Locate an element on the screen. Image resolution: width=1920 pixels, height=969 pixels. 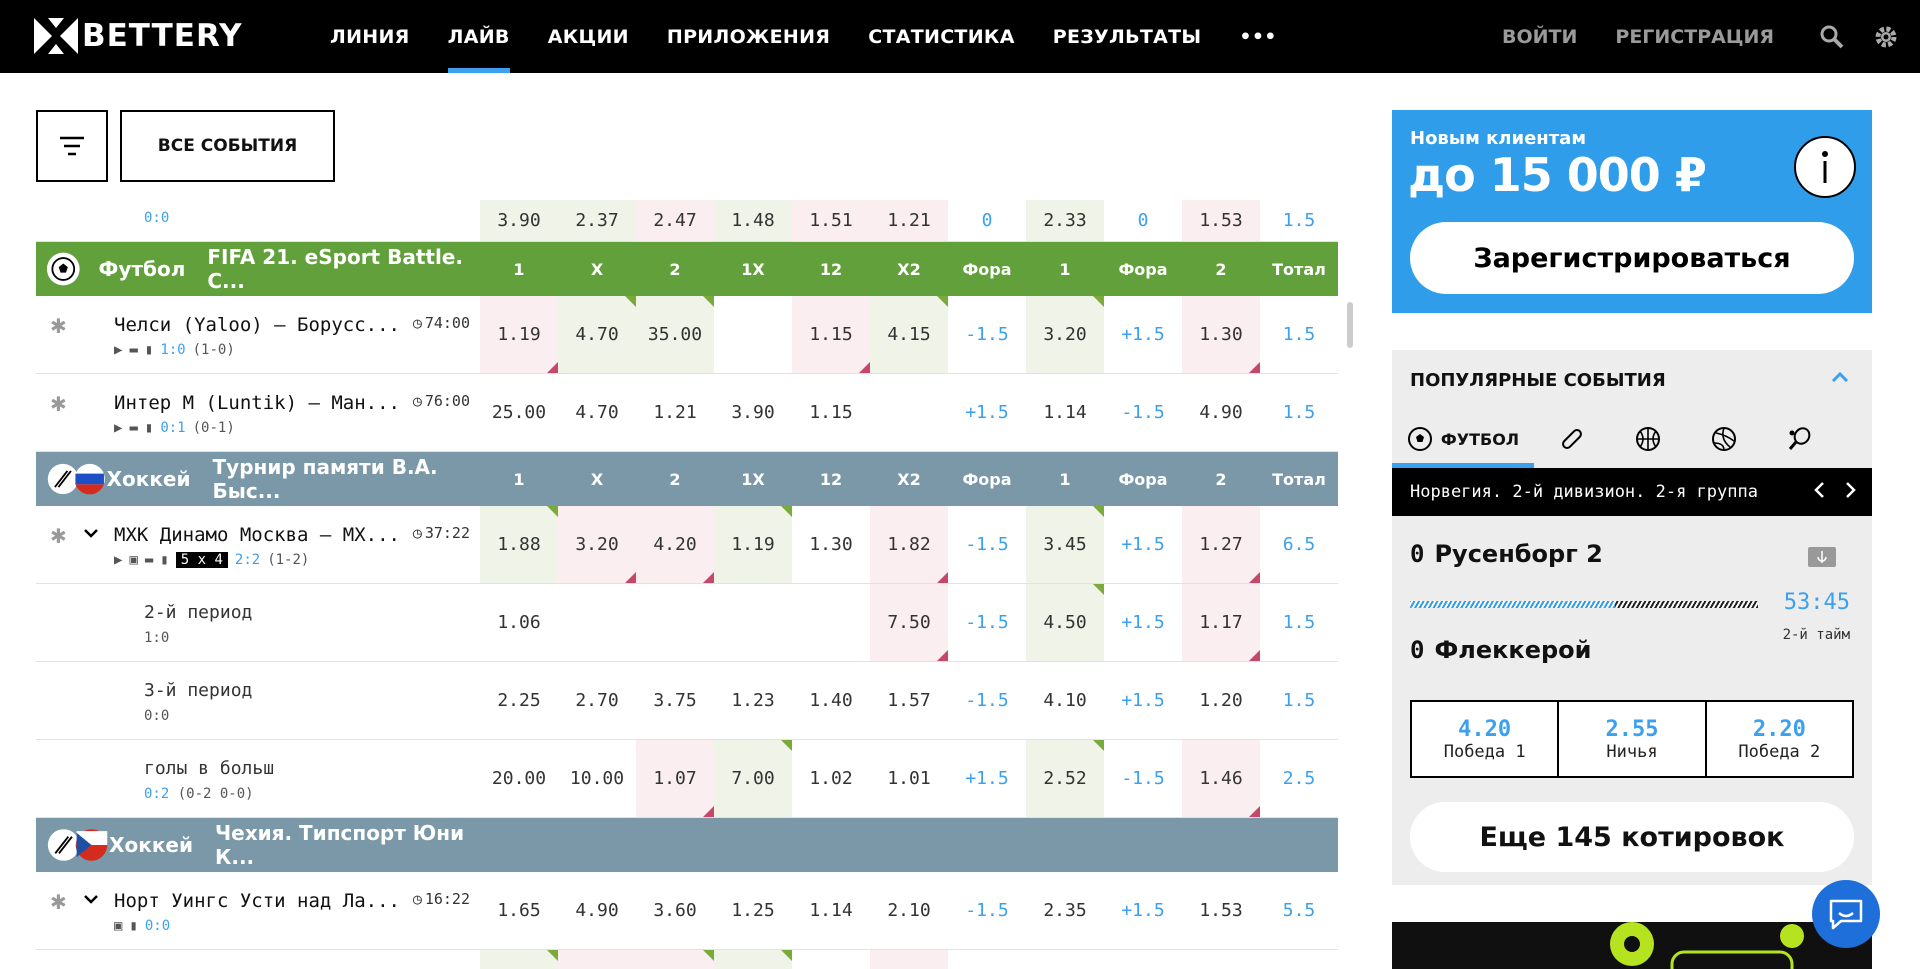
odds-cell: 1.25 is located at coordinates (753, 910).